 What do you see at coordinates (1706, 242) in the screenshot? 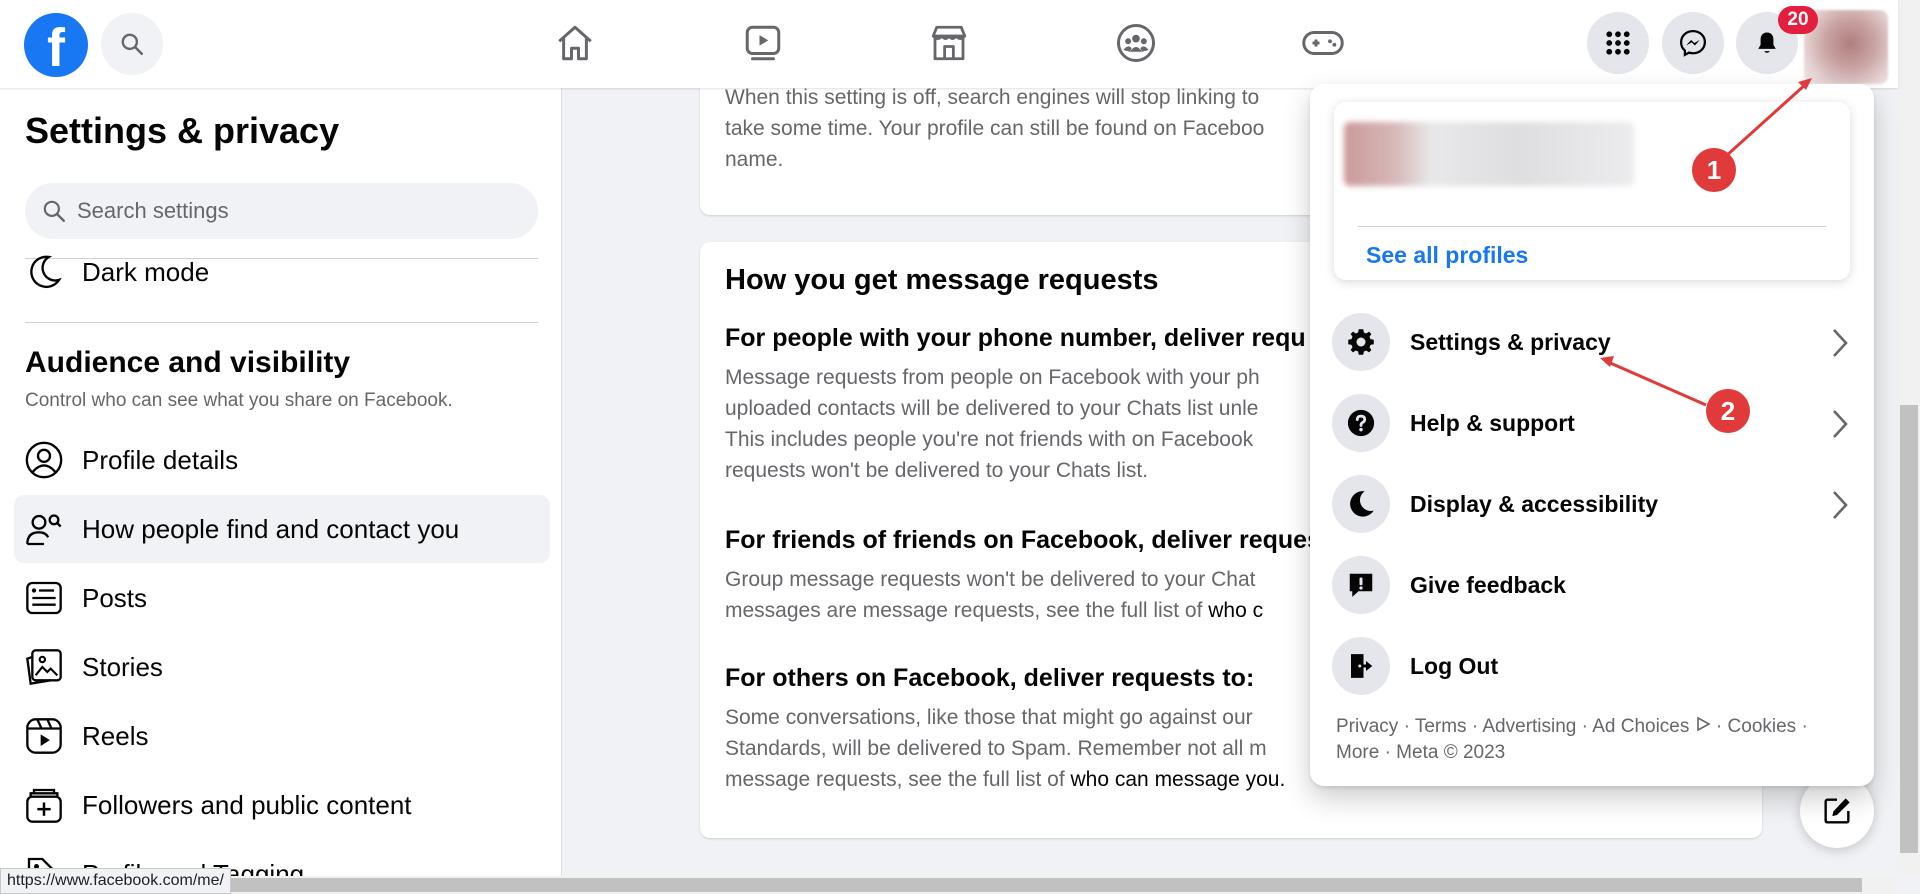
I see `annotation-arrows` at bounding box center [1706, 242].